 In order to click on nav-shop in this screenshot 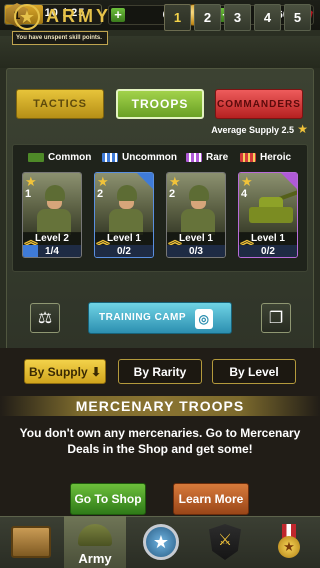, I will do `click(31, 542)`.